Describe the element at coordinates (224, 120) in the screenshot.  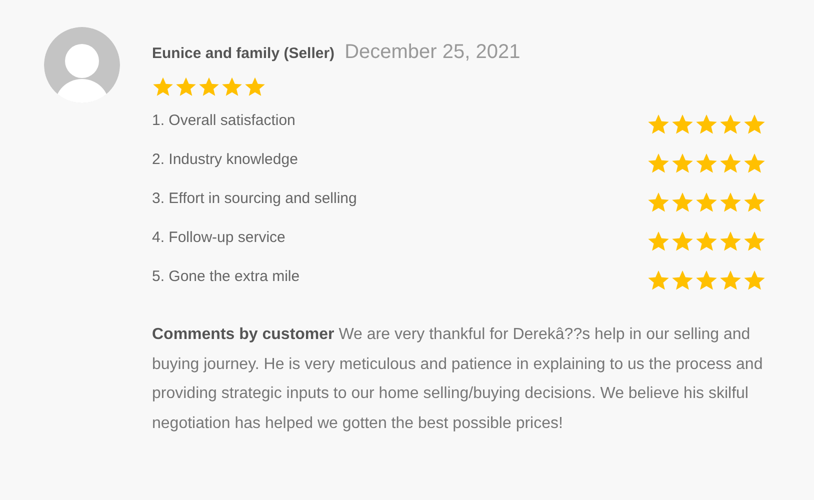
I see `criterion-label: 1. Overall satisfaction` at that location.